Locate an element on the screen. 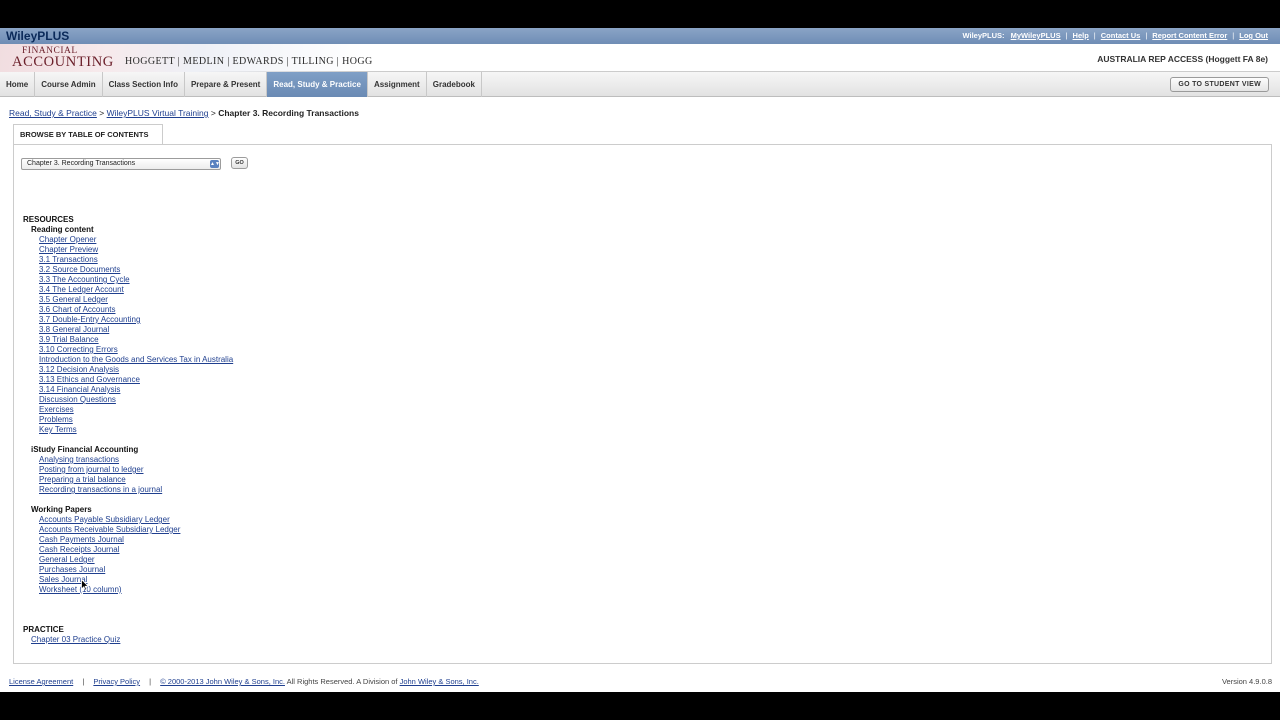 The width and height of the screenshot is (1280, 720). working-paper-link: Cash Receipts Journal is located at coordinates (79, 549).